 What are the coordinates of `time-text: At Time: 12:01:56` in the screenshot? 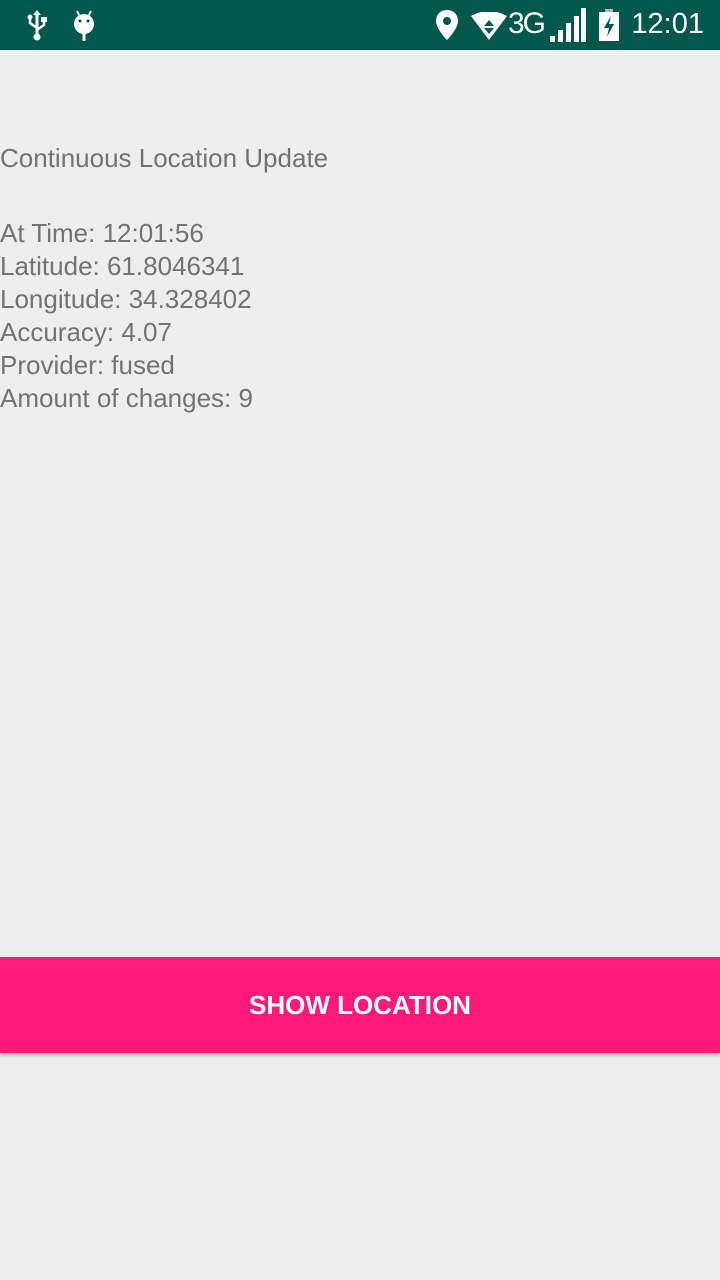 It's located at (102, 233).